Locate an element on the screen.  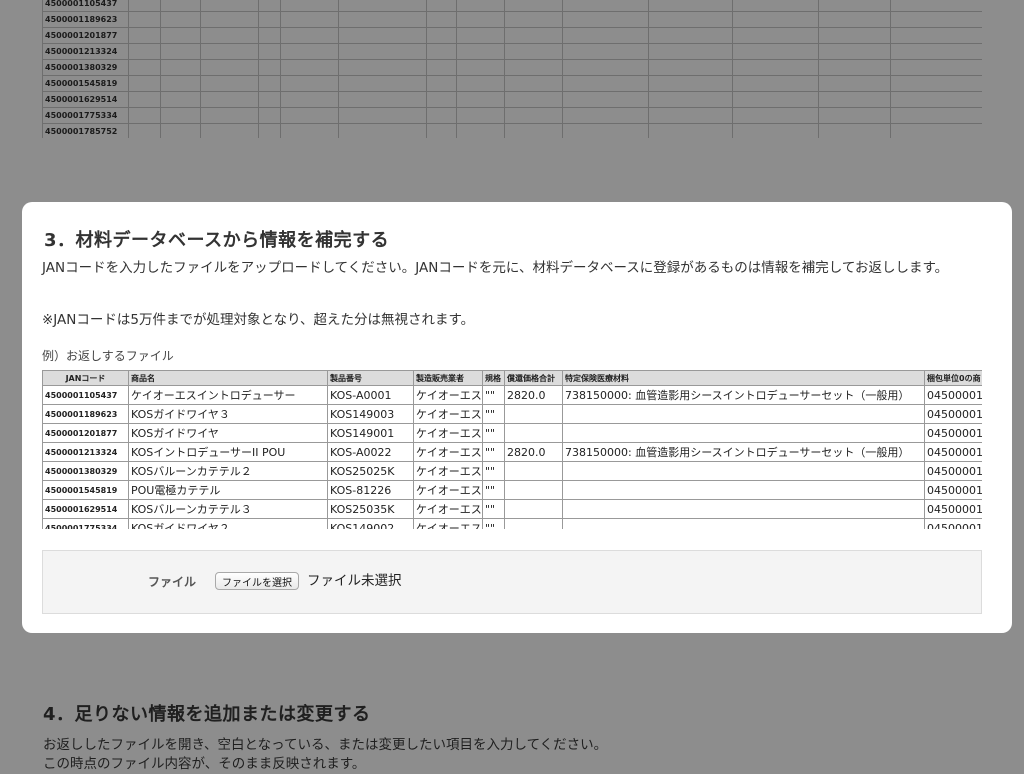
background-jan-cell: 4500001213324 is located at coordinates (85, 51).